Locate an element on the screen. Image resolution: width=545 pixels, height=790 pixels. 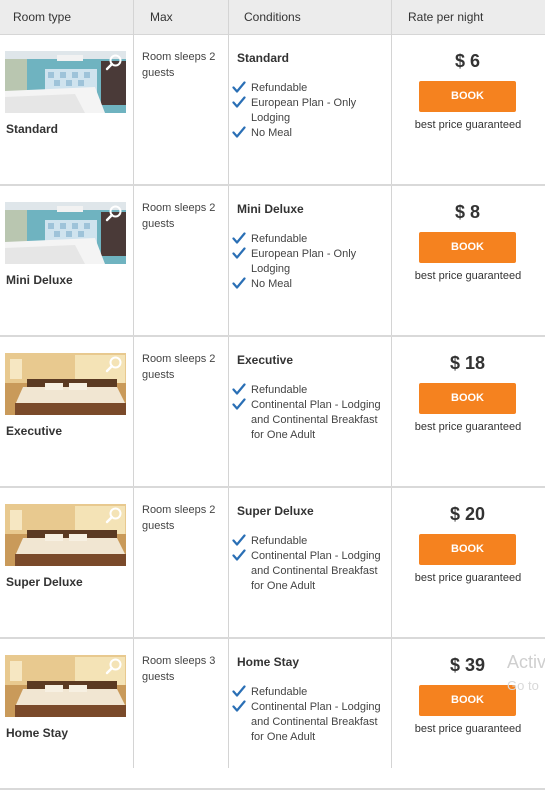
room-name: Super Deluxe is located at coordinates (44, 582).